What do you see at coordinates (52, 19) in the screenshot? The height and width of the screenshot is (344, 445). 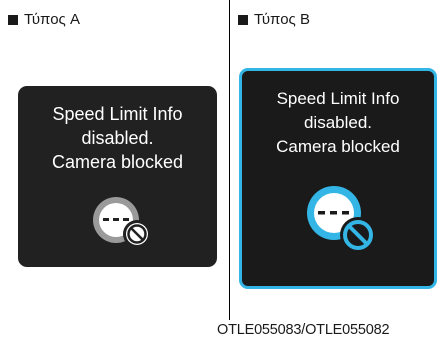 I see `type-a-label: Τύπος A` at bounding box center [52, 19].